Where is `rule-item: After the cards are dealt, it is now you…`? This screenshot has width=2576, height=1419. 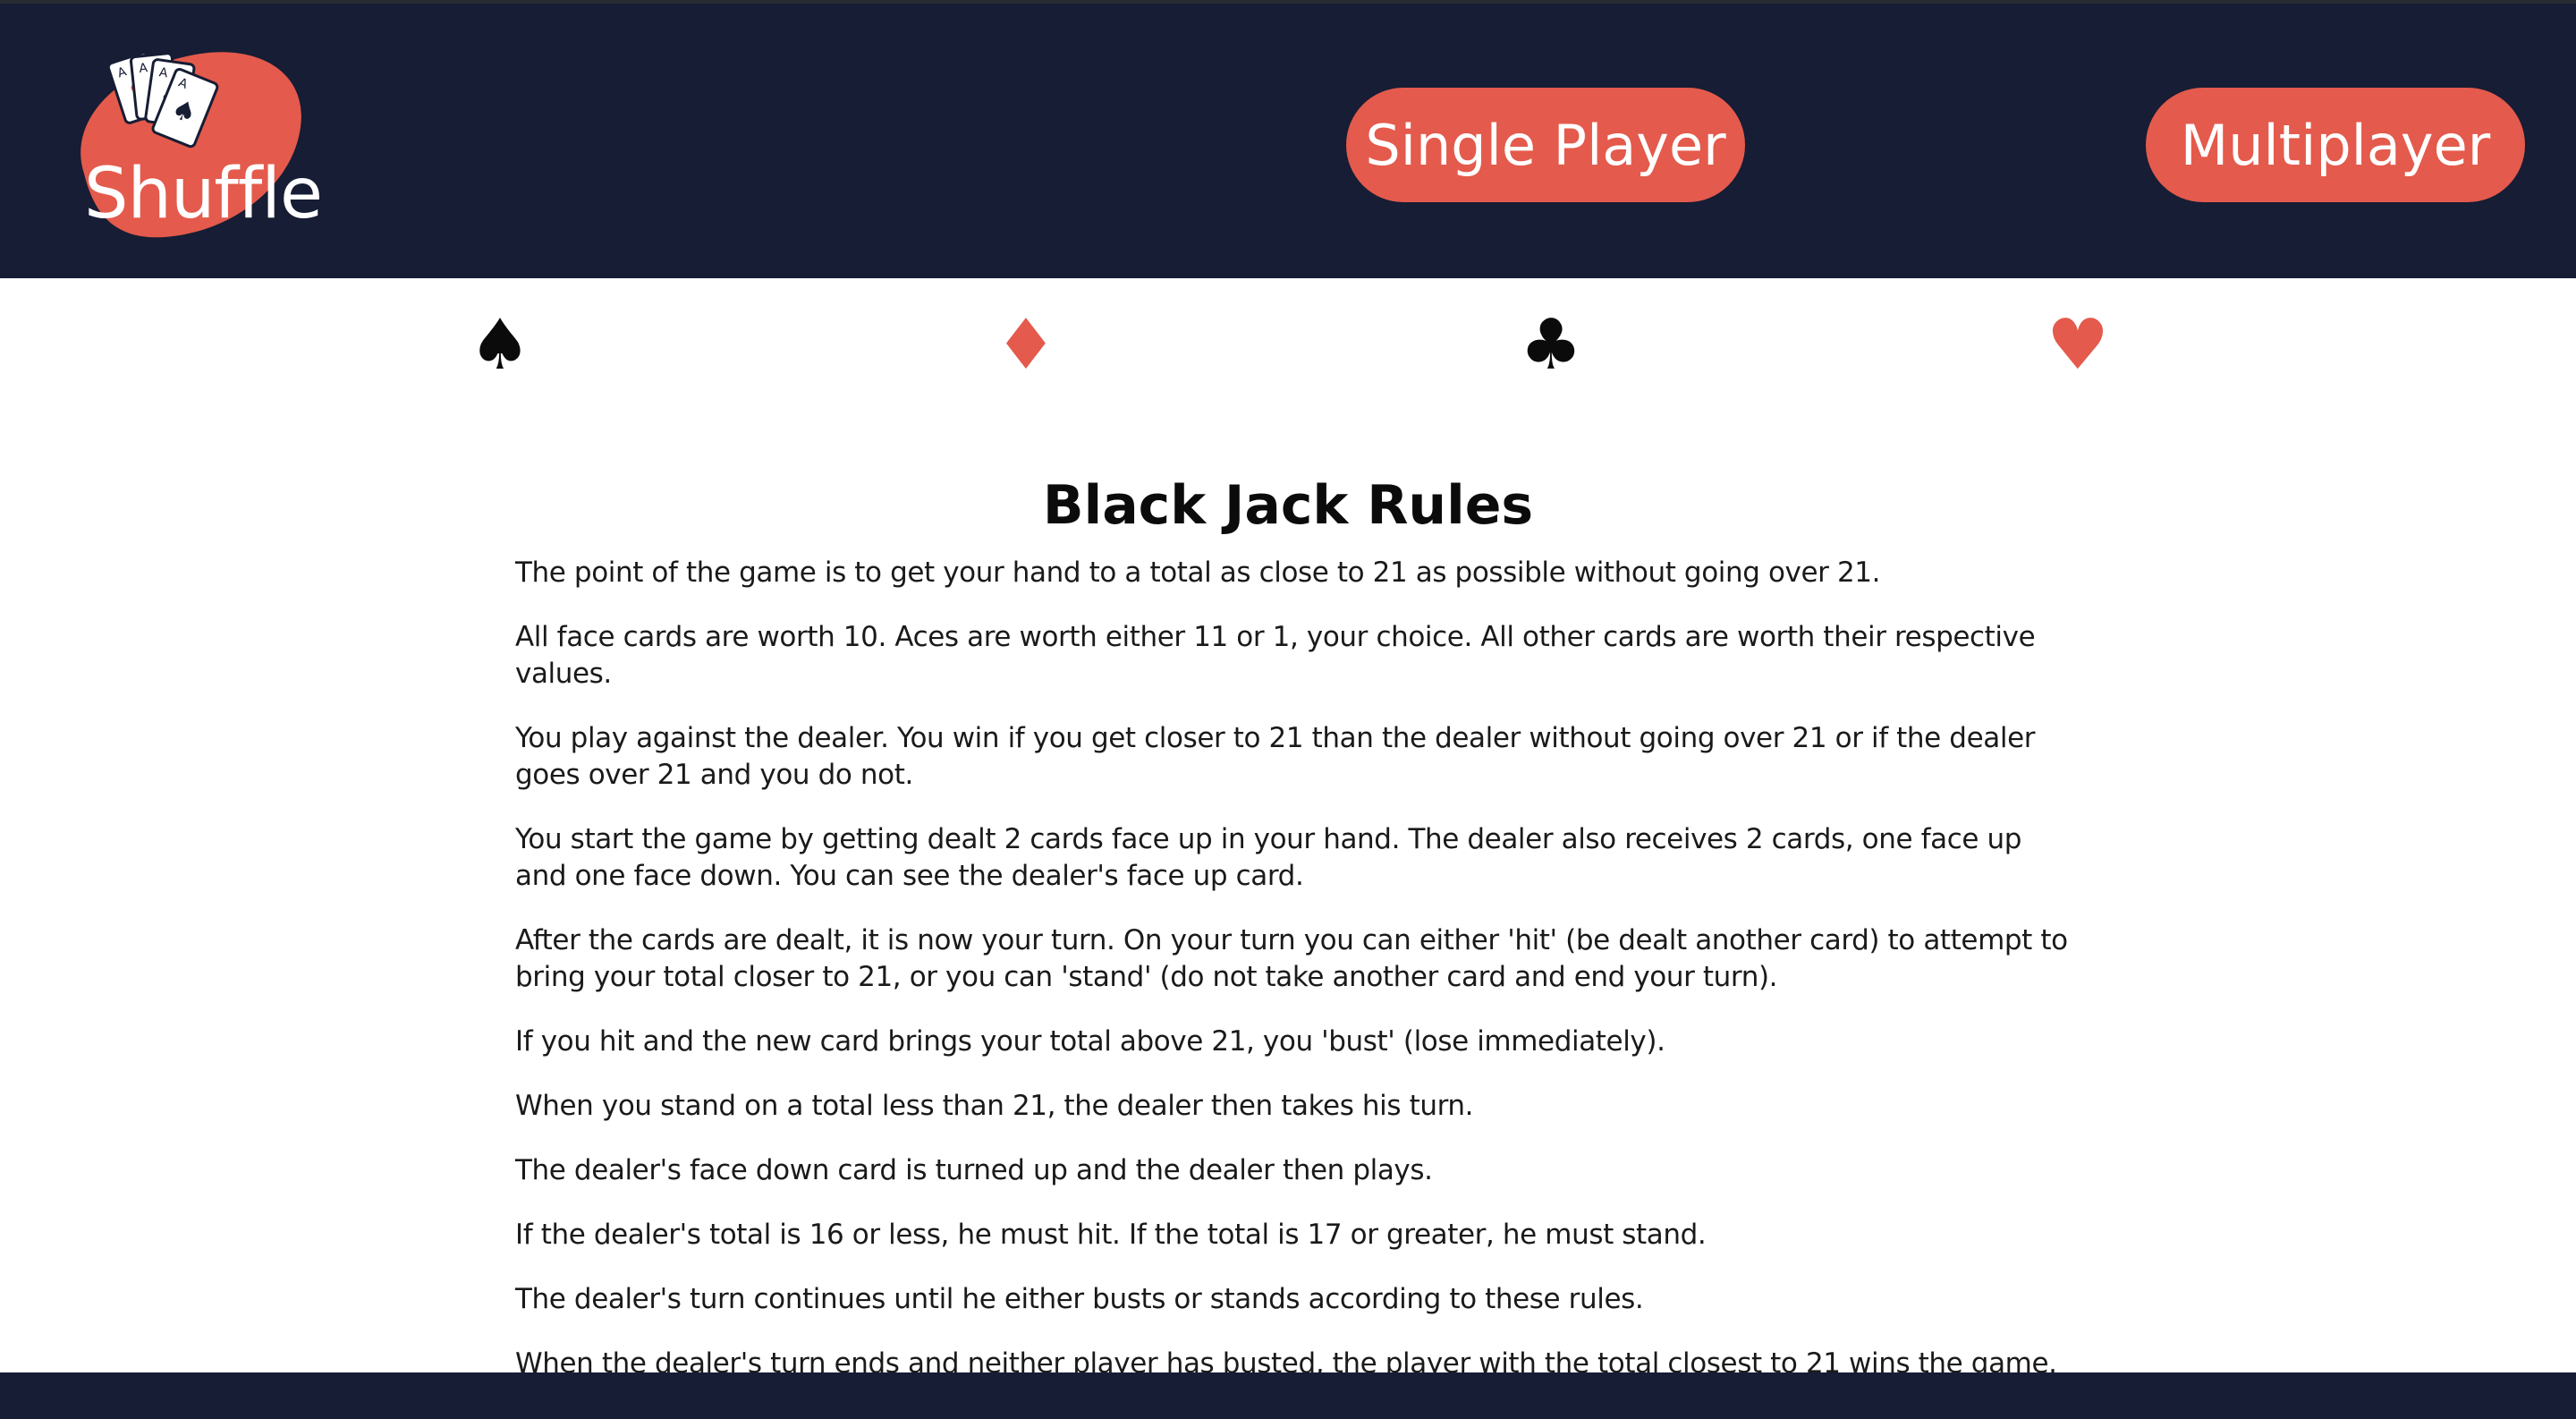 rule-item: After the cards are dealt, it is now you… is located at coordinates (1291, 958).